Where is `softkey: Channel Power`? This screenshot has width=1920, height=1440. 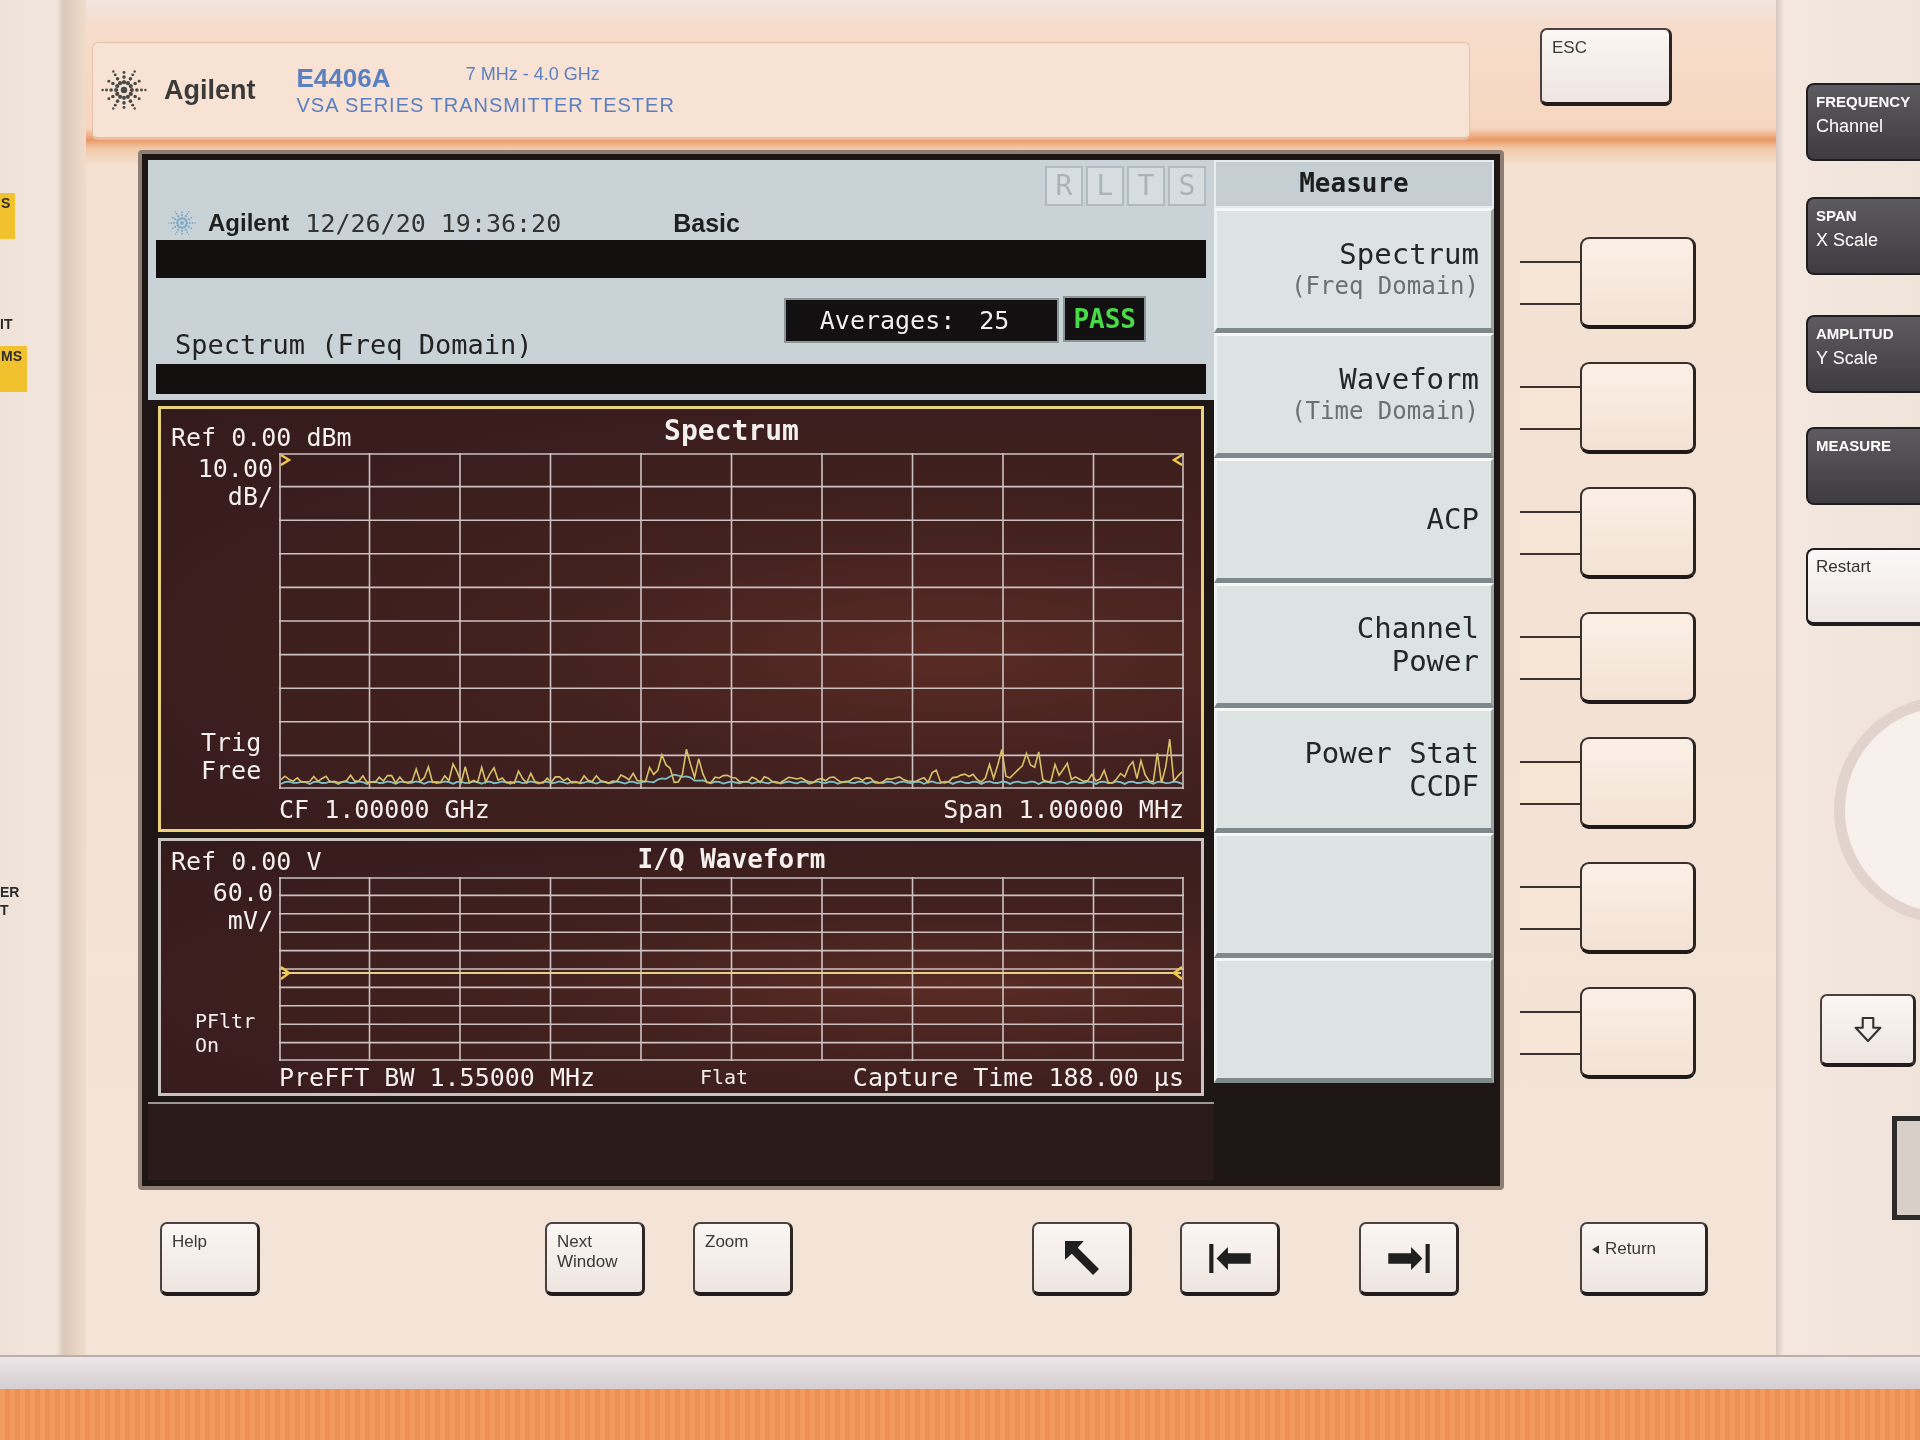
softkey: Channel Power is located at coordinates (1354, 645).